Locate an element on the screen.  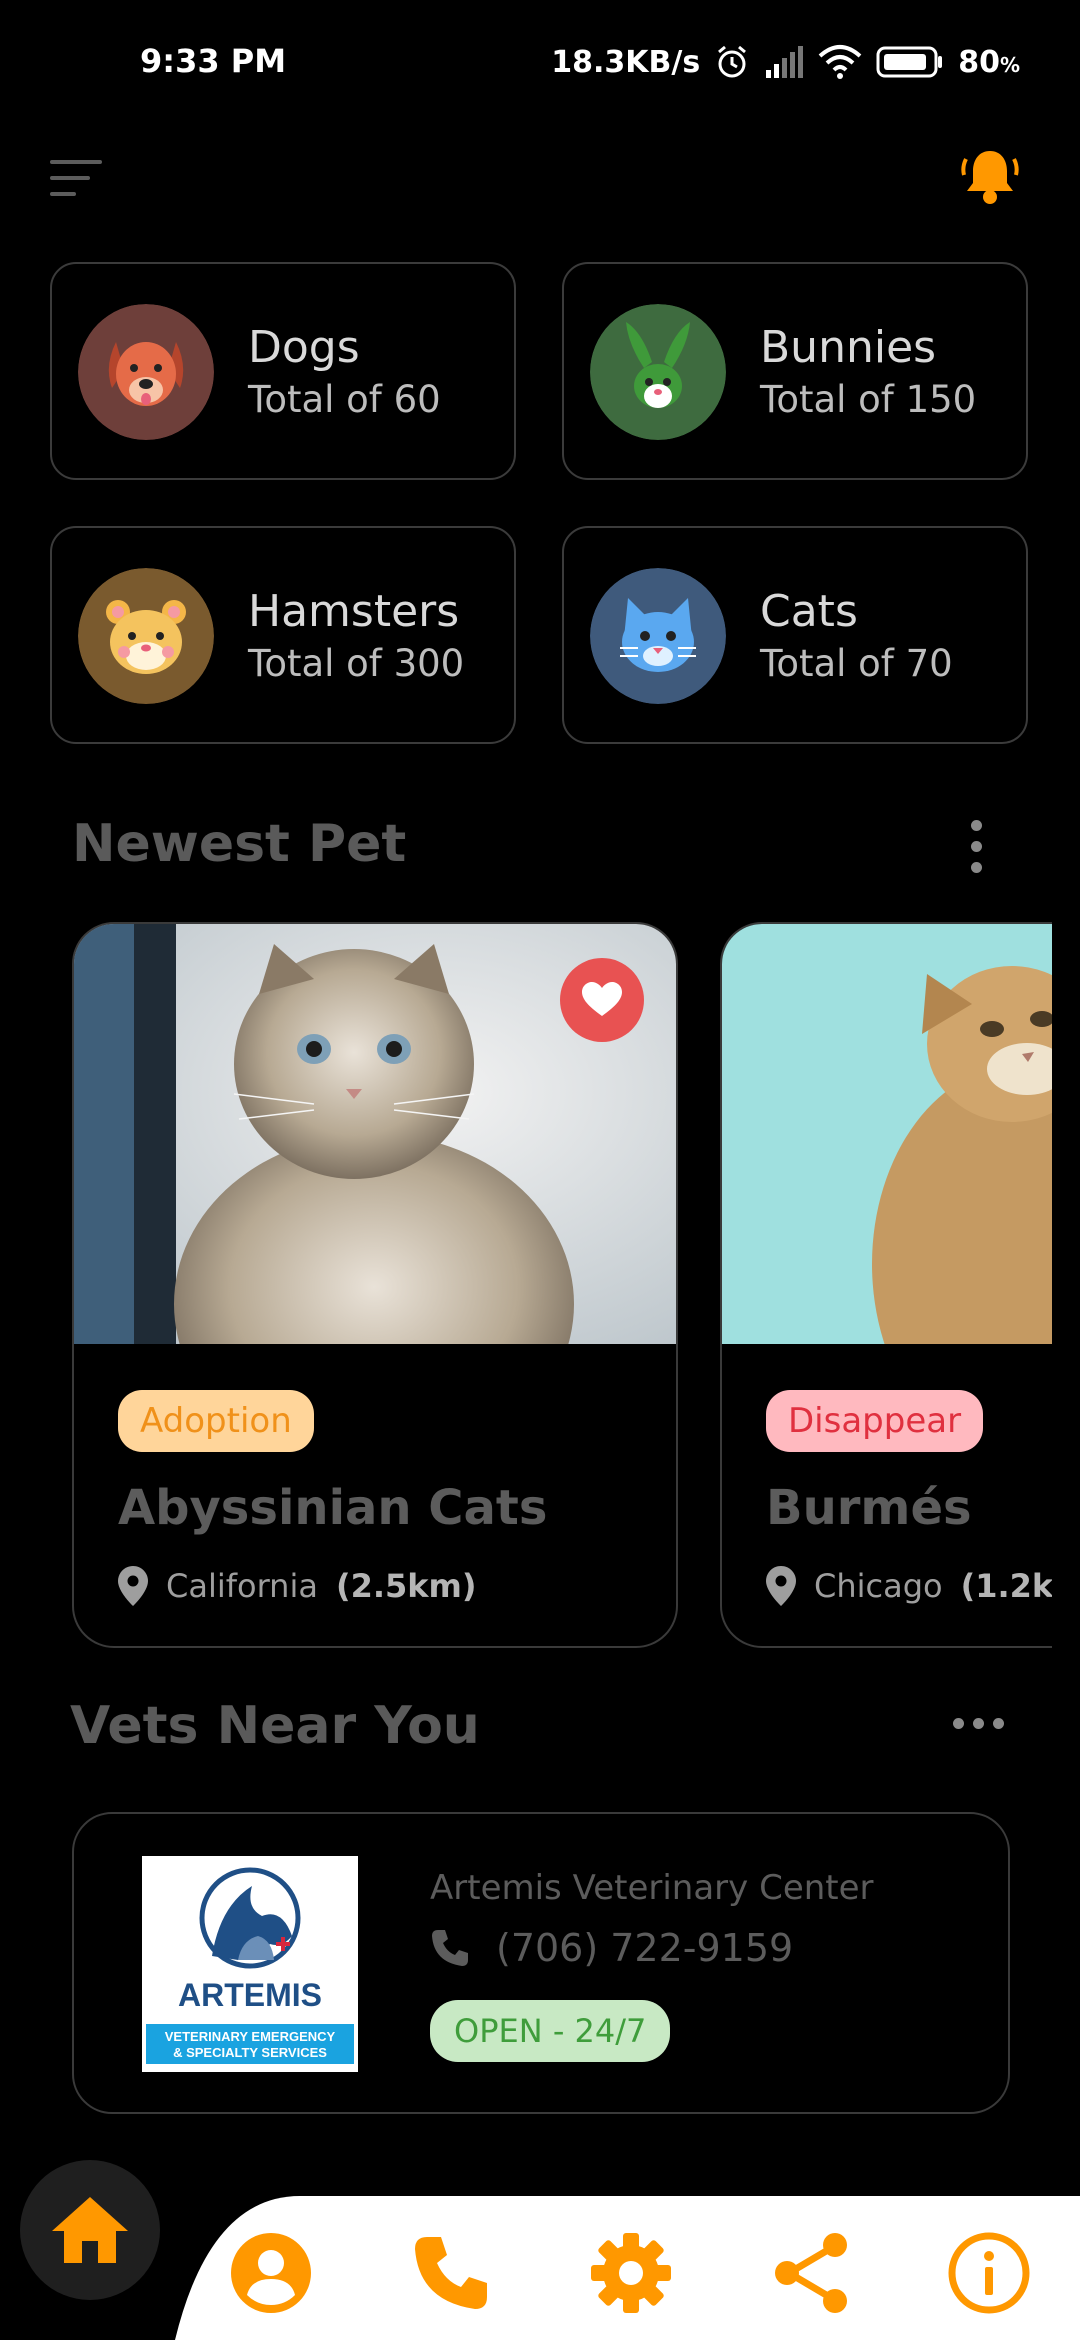
battery-level: 80% is located at coordinates (989, 62).